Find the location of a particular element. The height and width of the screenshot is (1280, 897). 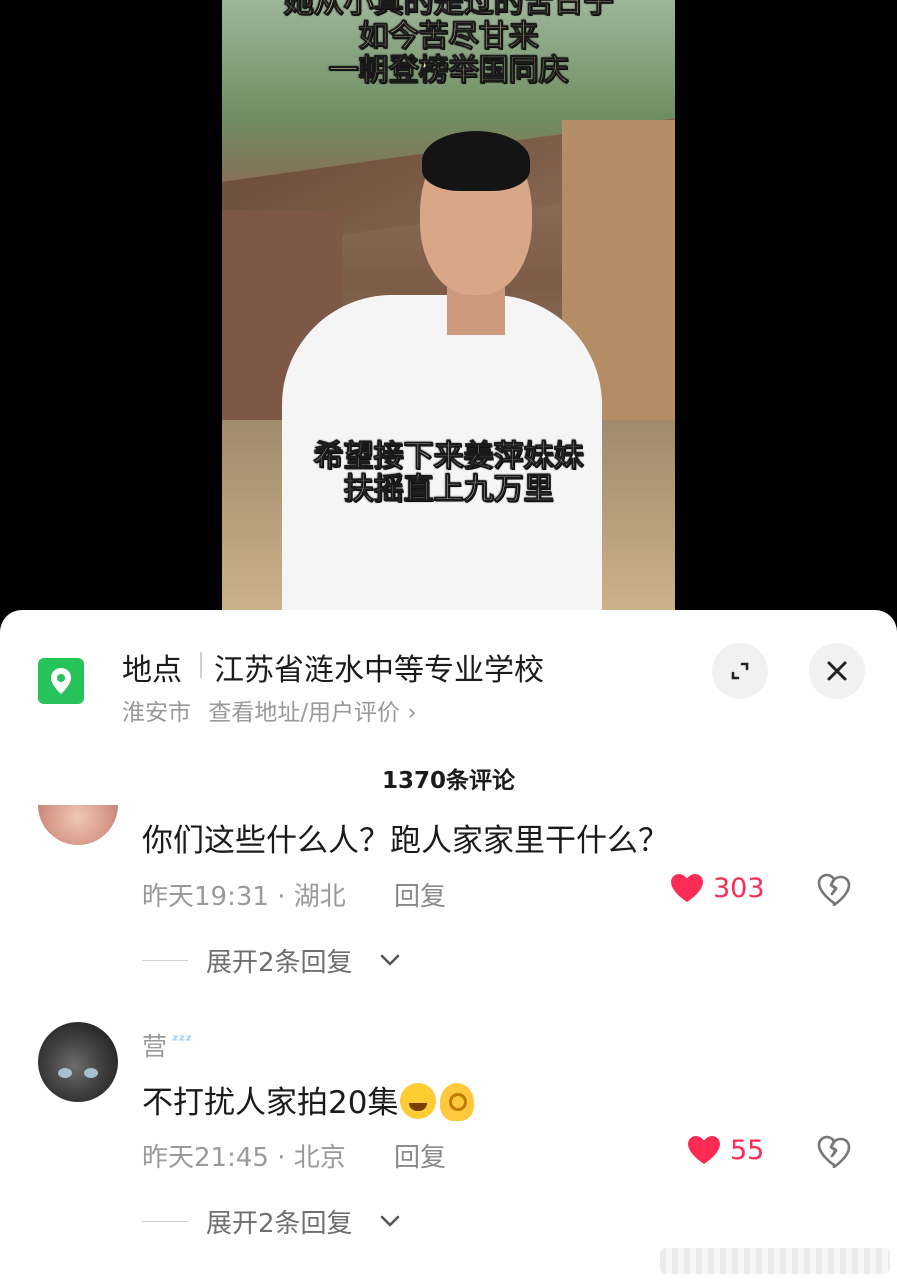

caption-line: 一朝登榜举国同庆 is located at coordinates (448, 70).